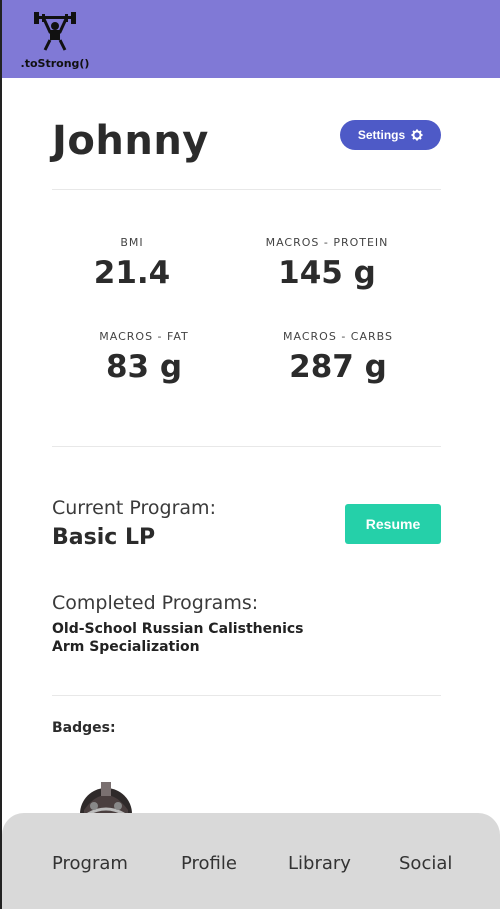 The width and height of the screenshot is (500, 909). Describe the element at coordinates (144, 367) in the screenshot. I see `stat-value: 83 g` at that location.